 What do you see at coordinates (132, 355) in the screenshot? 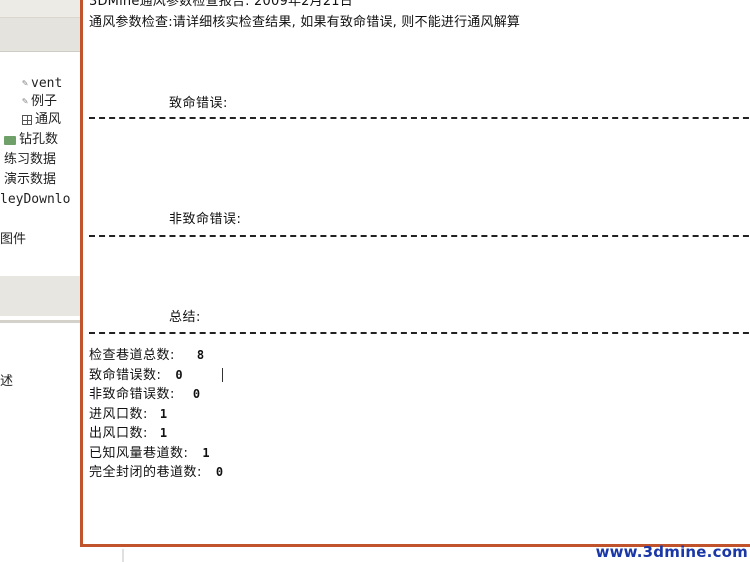
I see `stat-label: 检查巷道总数:` at bounding box center [132, 355].